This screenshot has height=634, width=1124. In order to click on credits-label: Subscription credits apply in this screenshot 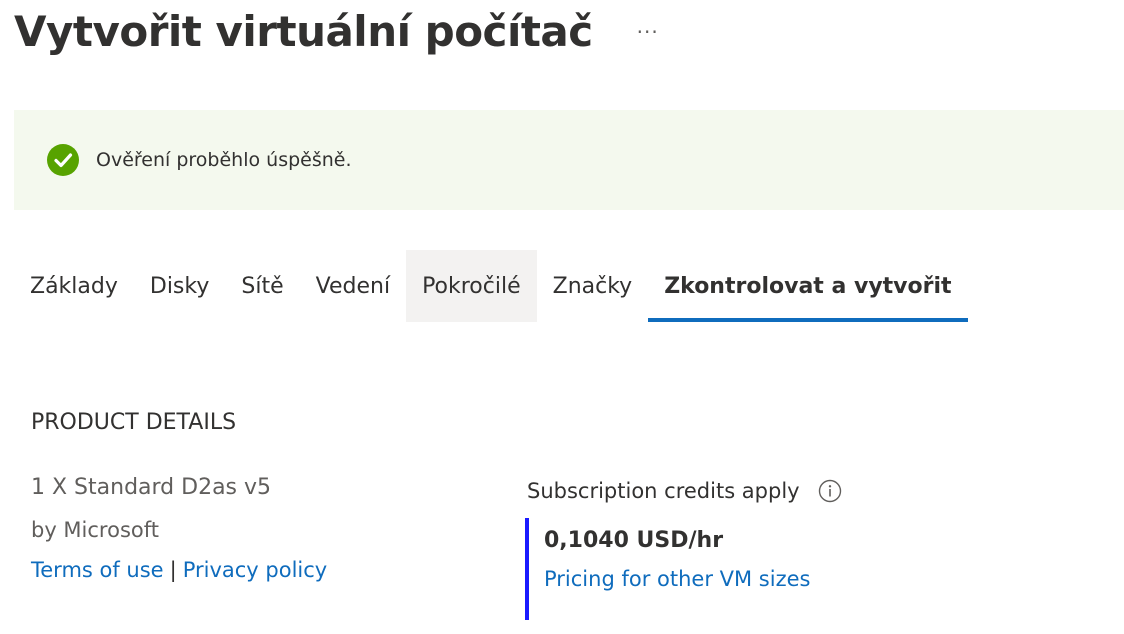, I will do `click(663, 491)`.